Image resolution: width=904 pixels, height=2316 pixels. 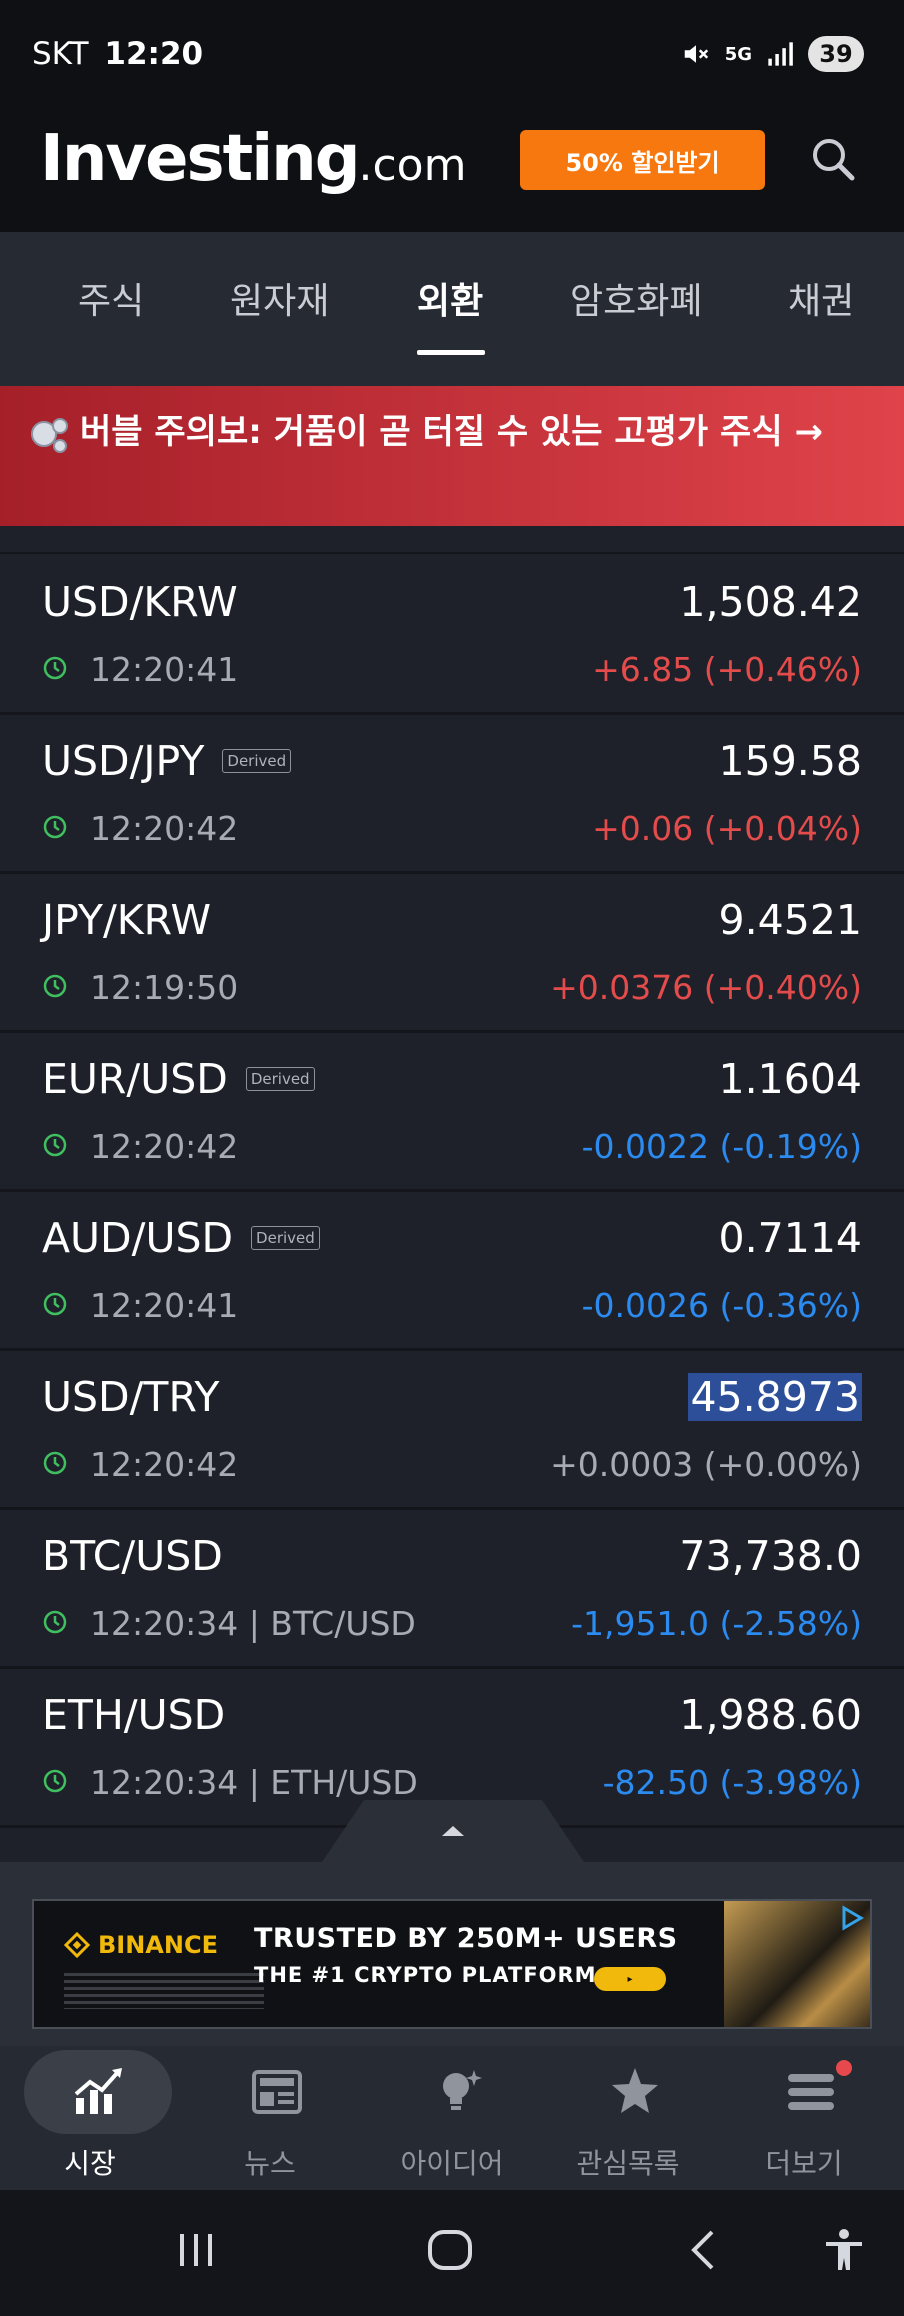 I want to click on ad-fine-print, so click(x=164, y=1991).